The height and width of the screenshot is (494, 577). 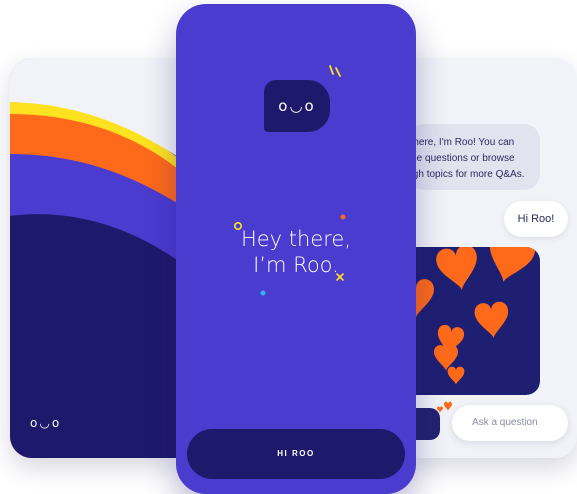 I want to click on roo-message-line: ask me questions or browse, so click(x=461, y=158).